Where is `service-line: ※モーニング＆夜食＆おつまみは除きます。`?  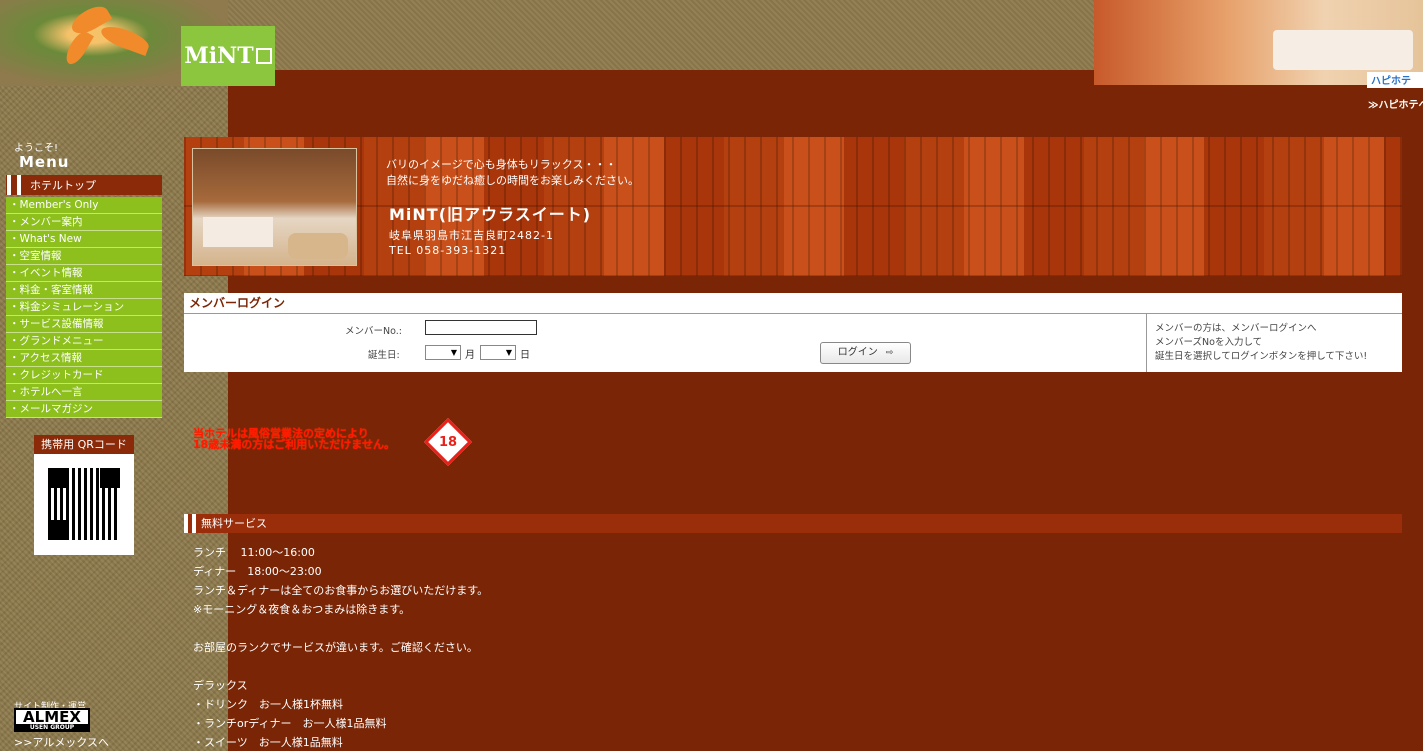 service-line: ※モーニング＆夜食＆おつまみは除きます。 is located at coordinates (302, 609).